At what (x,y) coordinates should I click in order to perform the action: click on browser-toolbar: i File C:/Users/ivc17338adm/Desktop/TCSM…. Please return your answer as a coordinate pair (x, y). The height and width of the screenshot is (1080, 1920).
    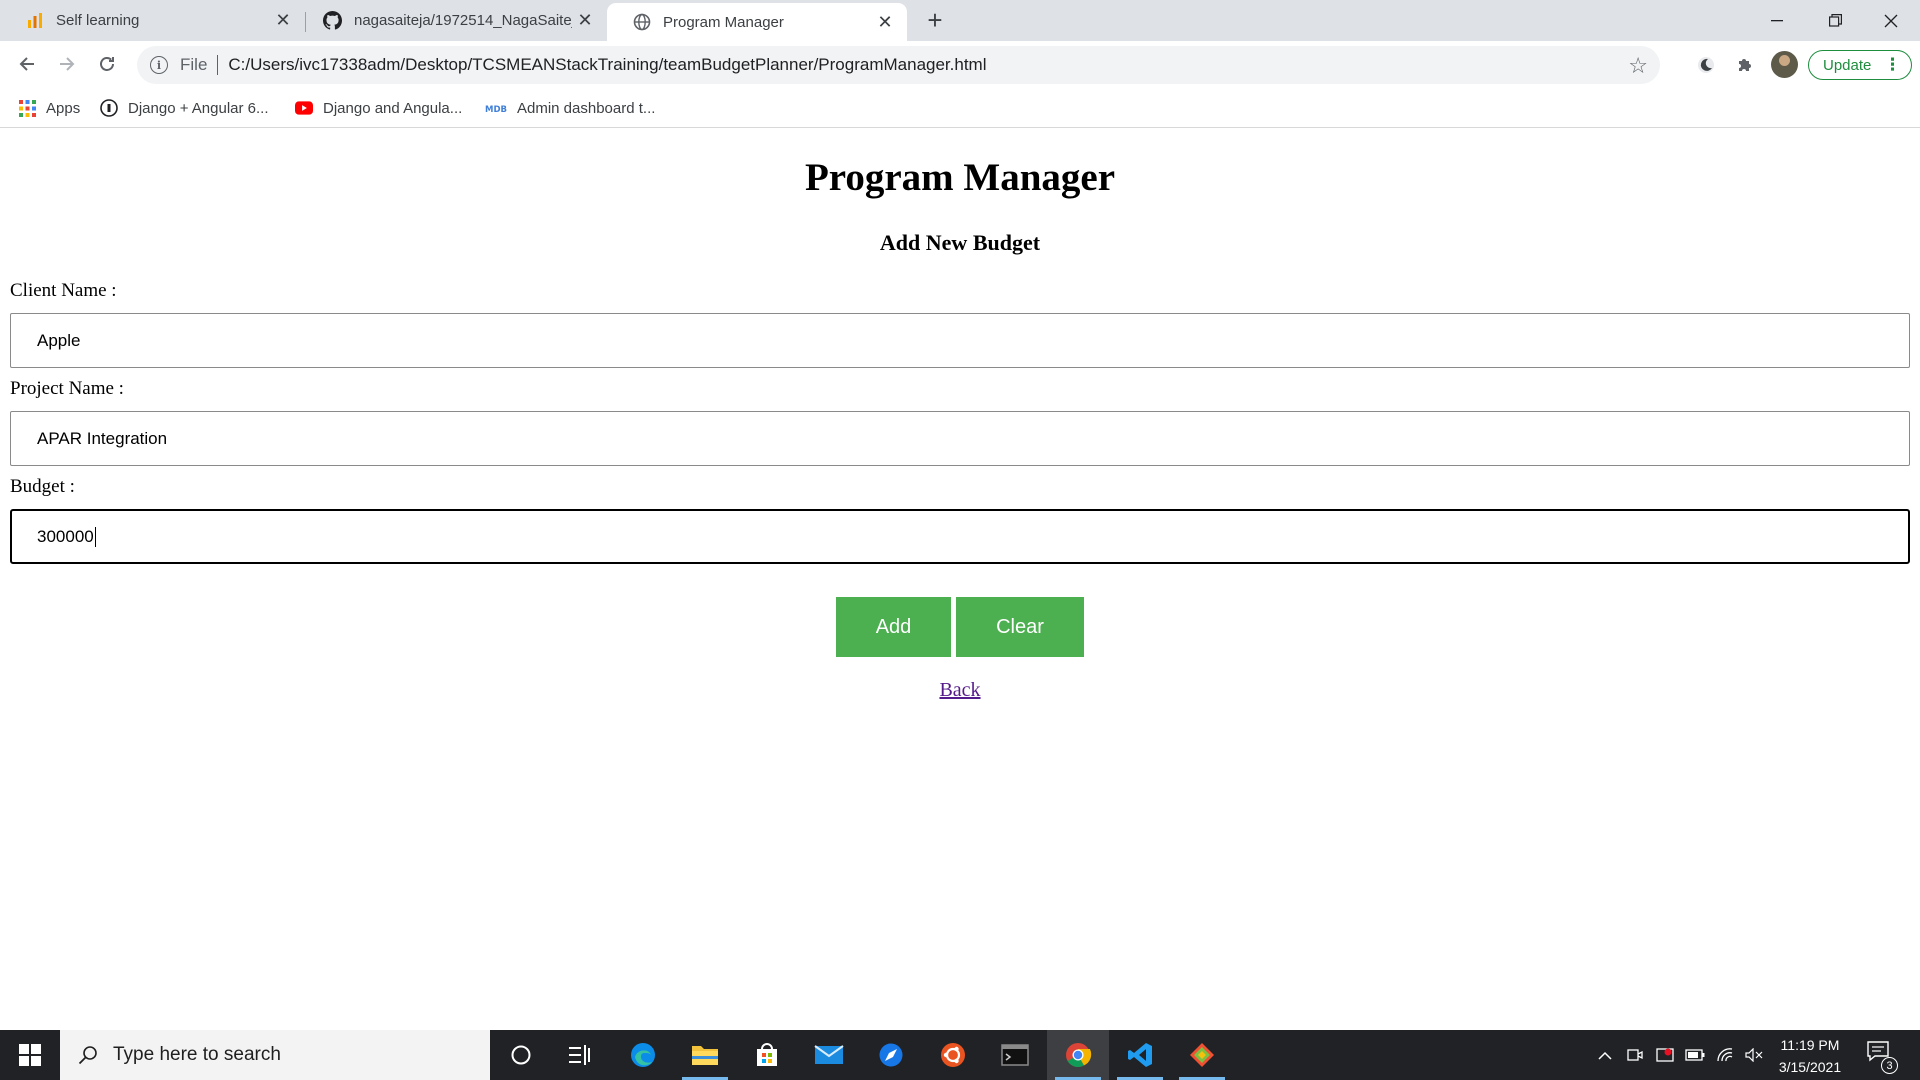
    Looking at the image, I should click on (960, 64).